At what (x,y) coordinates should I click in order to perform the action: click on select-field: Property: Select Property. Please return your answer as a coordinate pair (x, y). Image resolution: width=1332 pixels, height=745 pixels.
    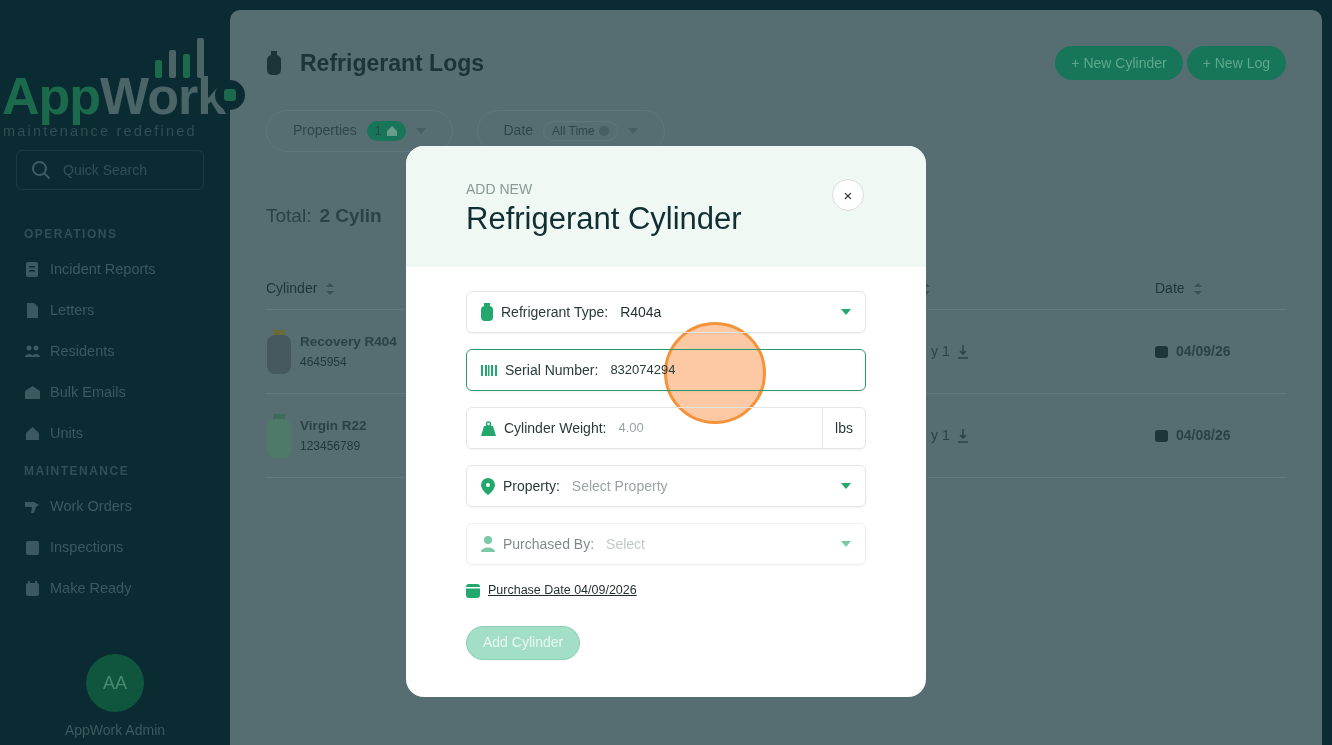
    Looking at the image, I should click on (666, 486).